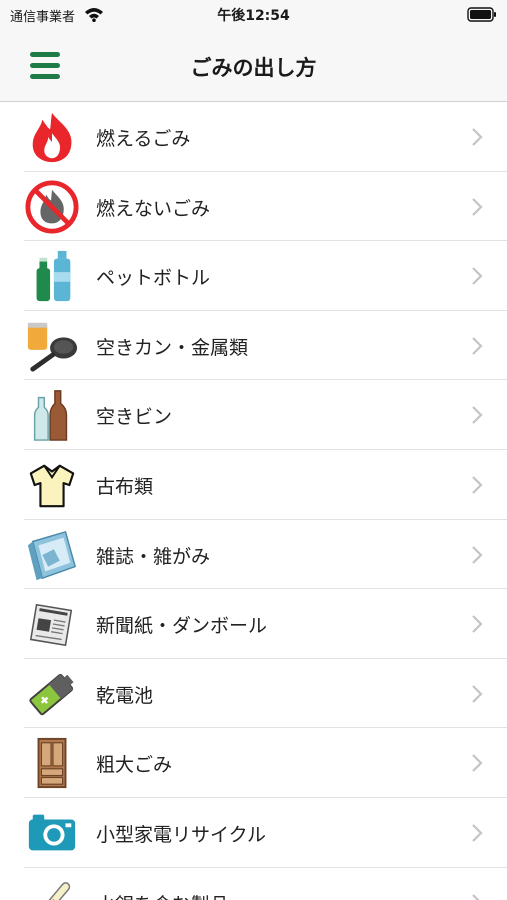  What do you see at coordinates (52, 347) in the screenshot?
I see `can-pan-icon` at bounding box center [52, 347].